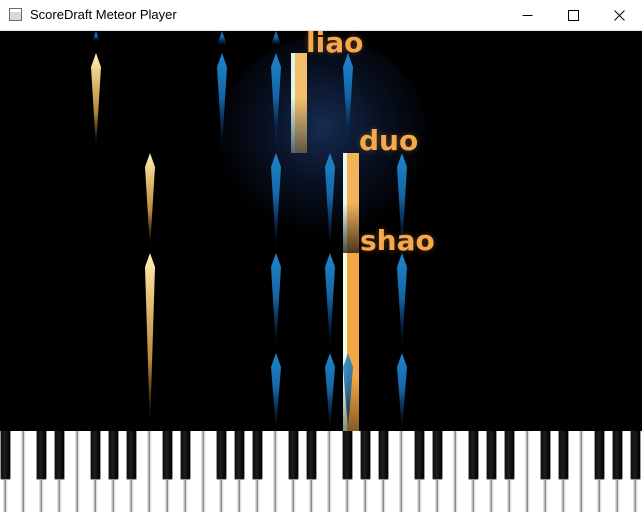 The width and height of the screenshot is (642, 512). Describe the element at coordinates (103, 14) in the screenshot. I see `window-title: ScoreDraft Meteor Player` at that location.